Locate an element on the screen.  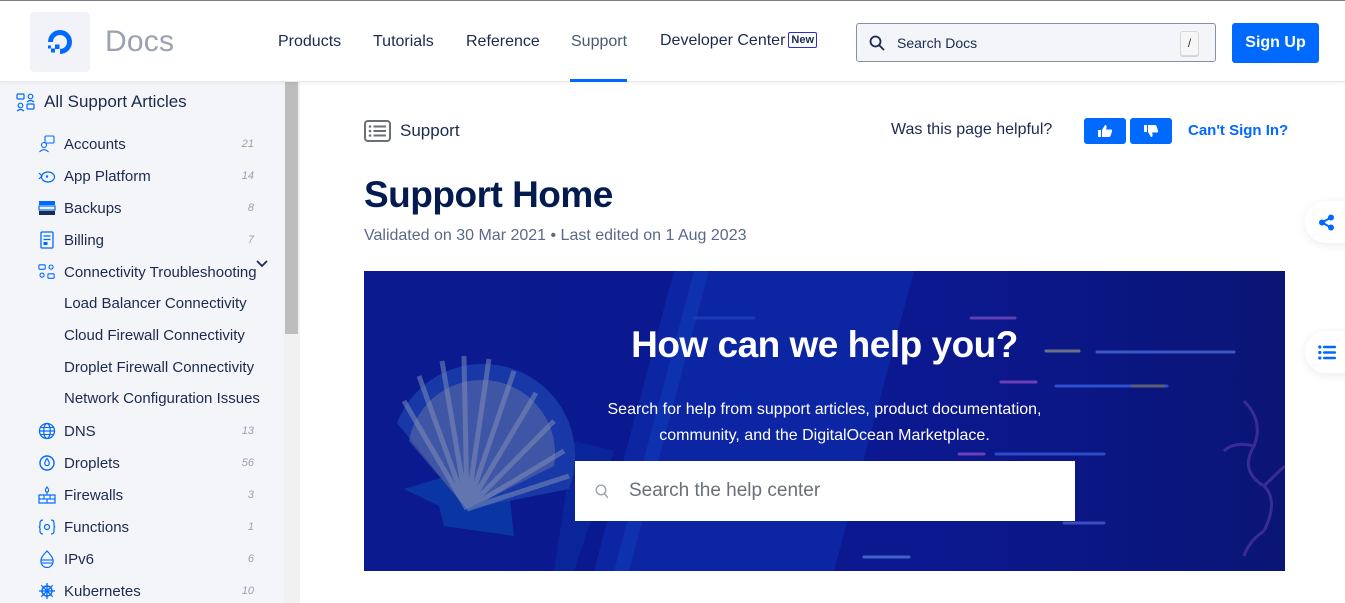
backups-icon is located at coordinates (47, 208).